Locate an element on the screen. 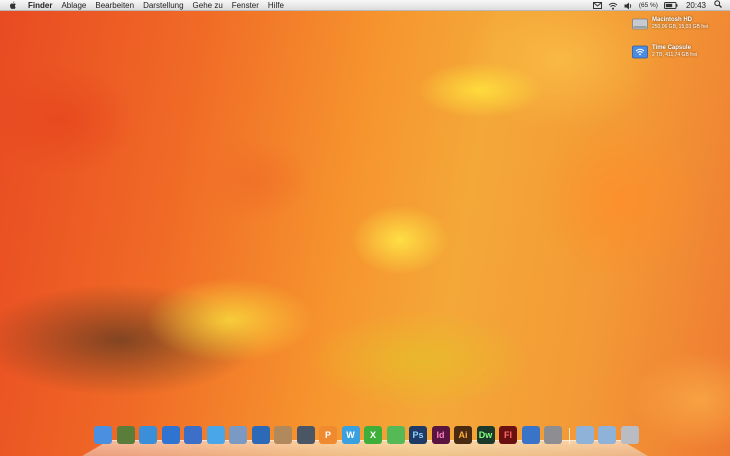 Image resolution: width=730 pixels, height=456 pixels. dock-dreamweaver-icon: Dw is located at coordinates (485, 435).